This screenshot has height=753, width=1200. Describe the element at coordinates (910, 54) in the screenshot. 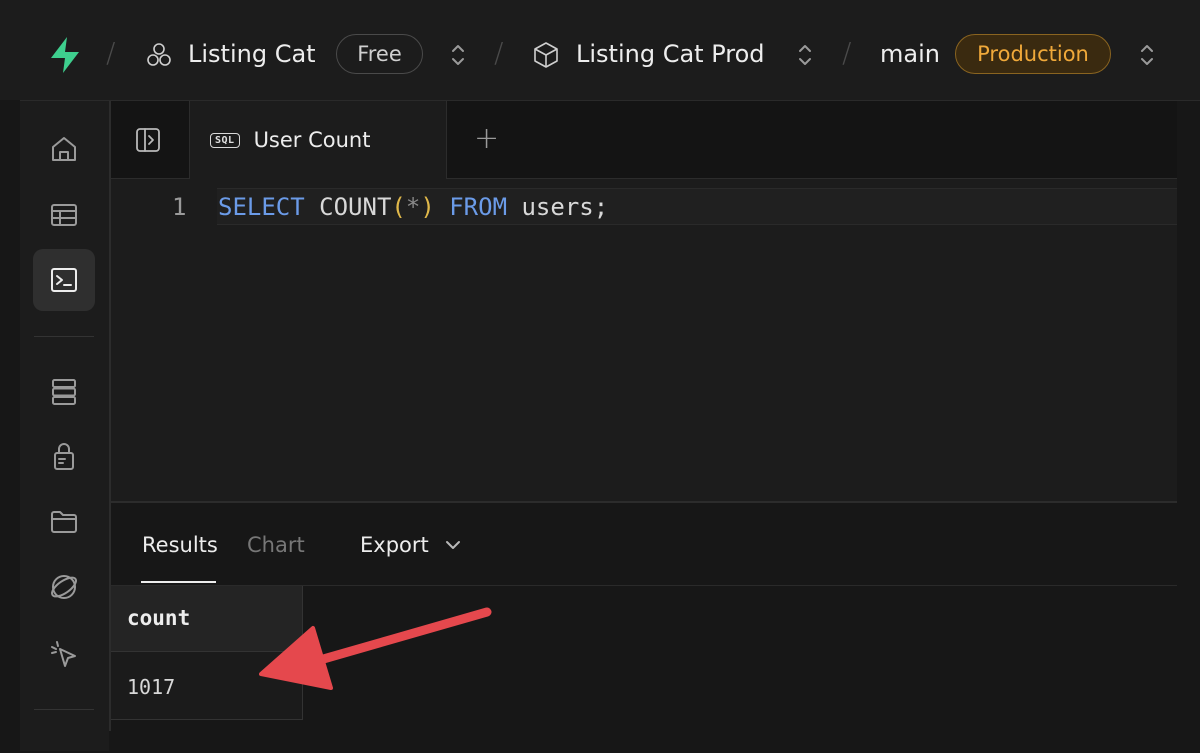

I see `branch-name: main` at that location.